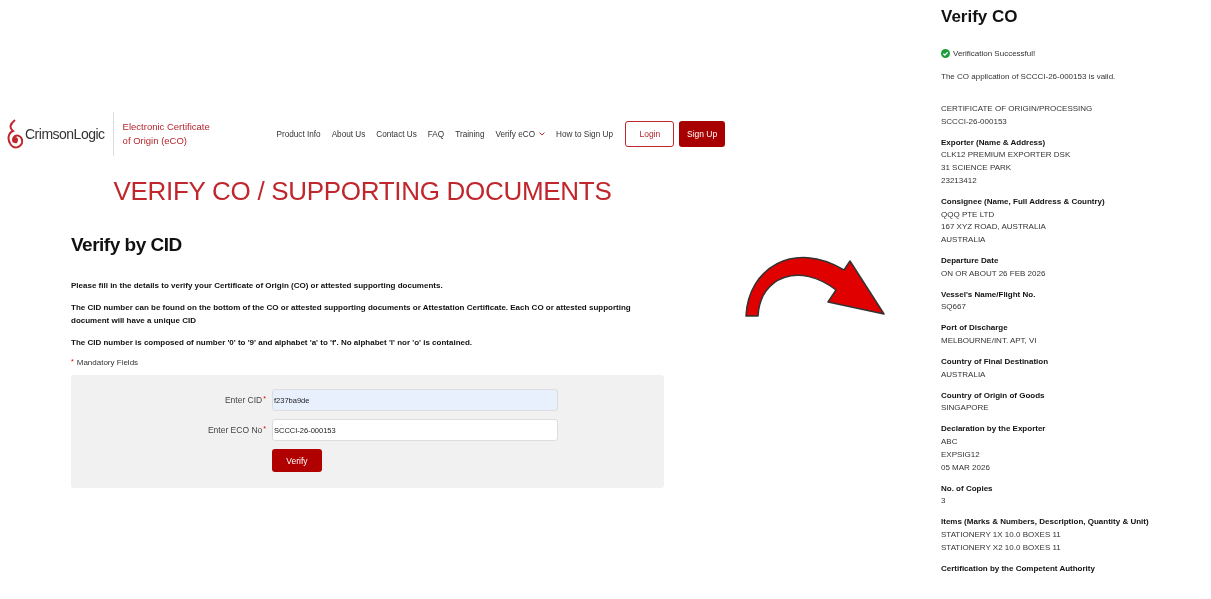  I want to click on instruction-text: The CID number is composed of number '0' to '9' and alphabet 'a' to 'f'. No alphabet 'l' nor 'o' is contained., so click(272, 343).